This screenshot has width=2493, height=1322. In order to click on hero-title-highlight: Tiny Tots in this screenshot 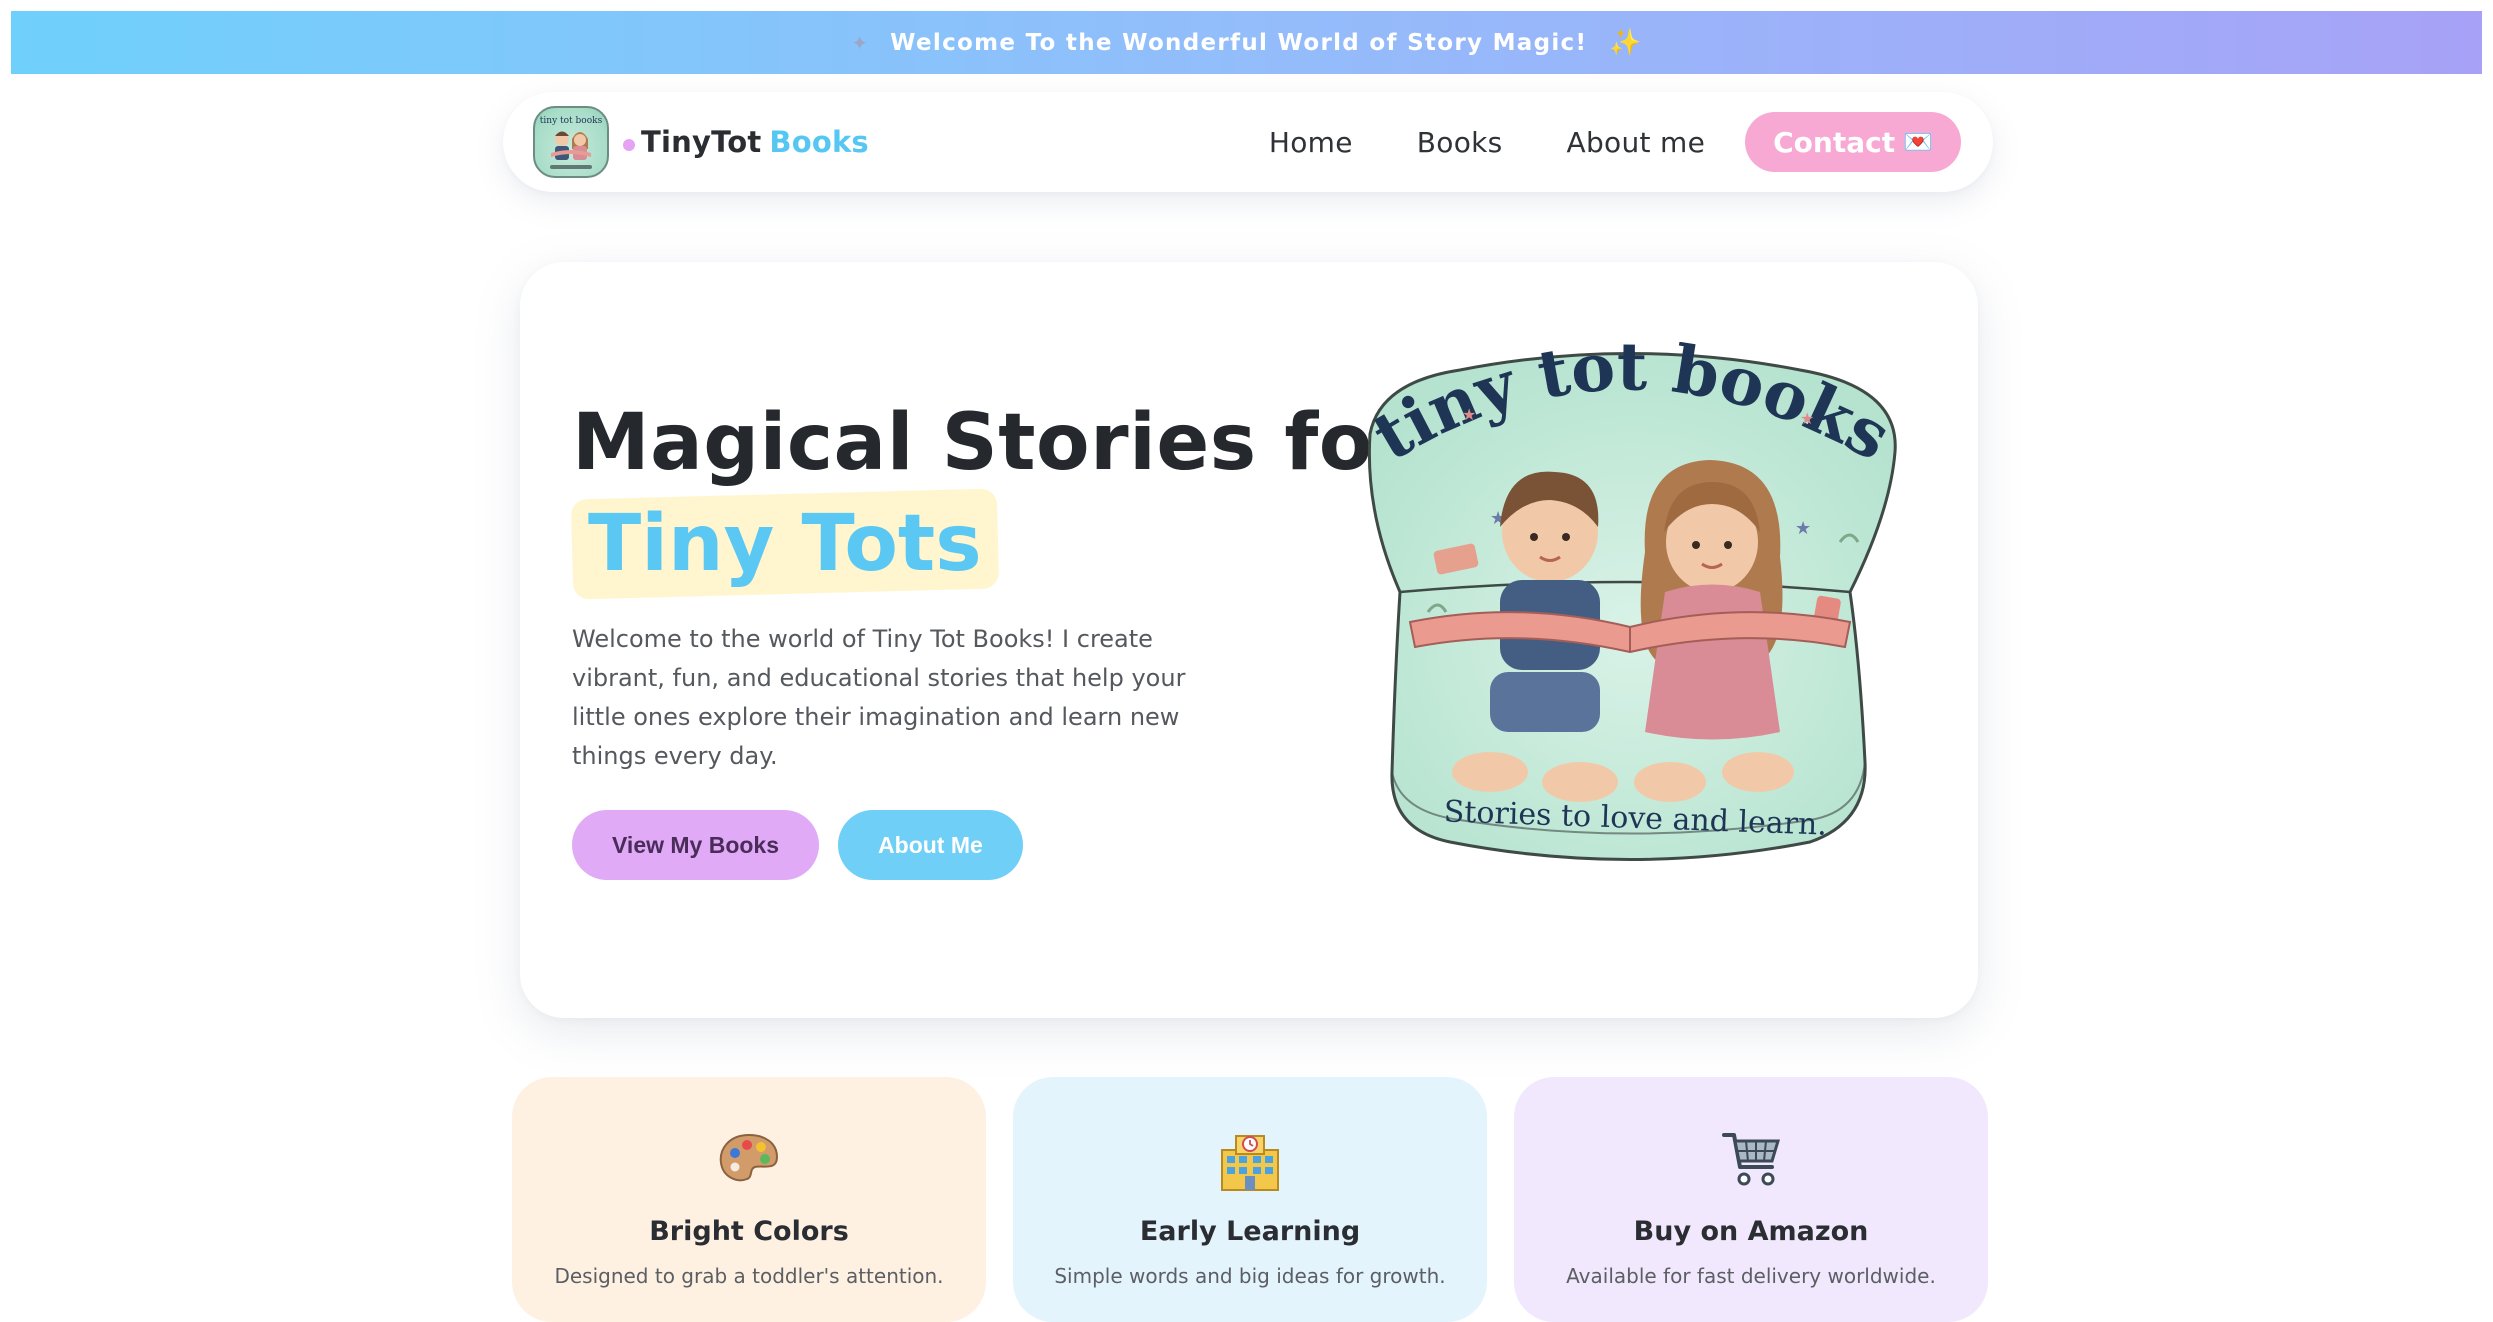, I will do `click(785, 544)`.